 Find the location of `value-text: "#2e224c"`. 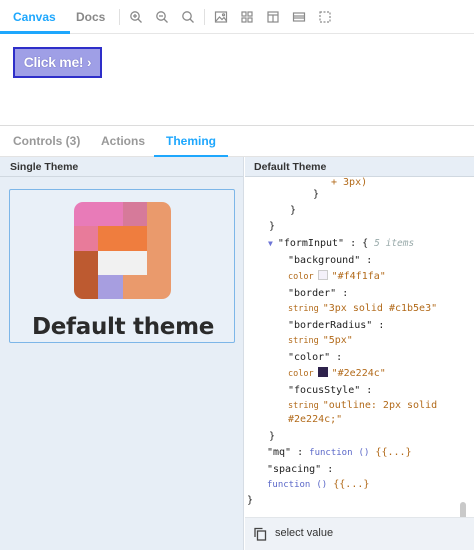

value-text: "#2e224c" is located at coordinates (358, 373).